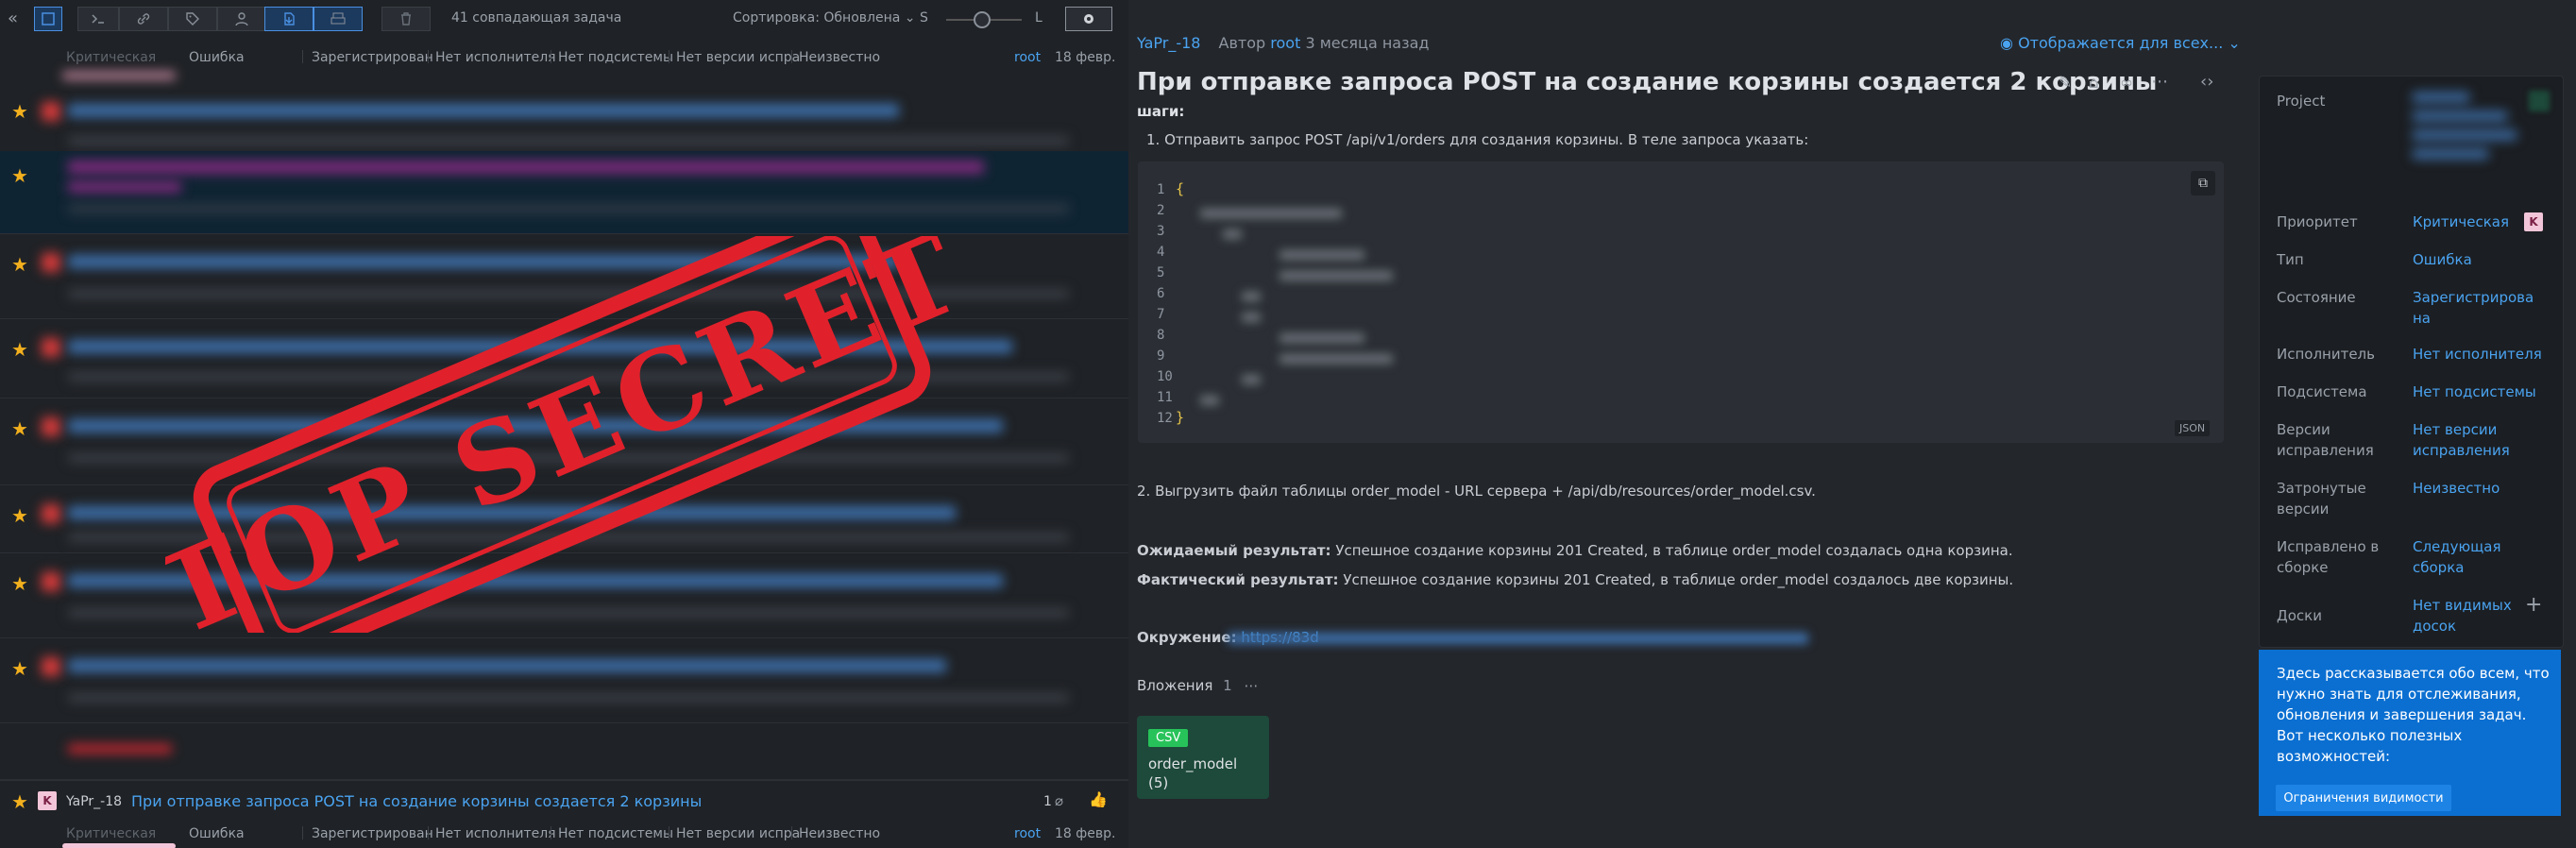 Image resolution: width=2576 pixels, height=848 pixels. Describe the element at coordinates (1285, 43) in the screenshot. I see `author-link: root` at that location.